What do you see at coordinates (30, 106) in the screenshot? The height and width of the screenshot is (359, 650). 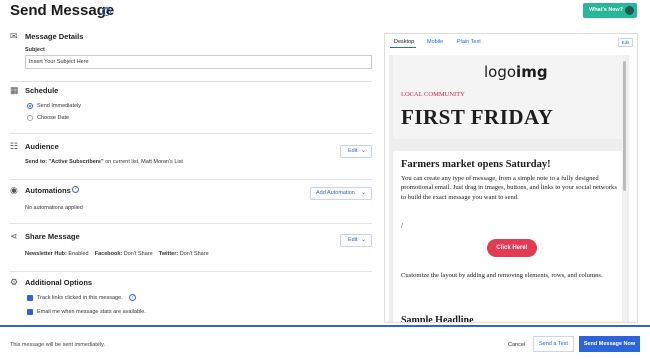 I see `radio-send-immediately` at bounding box center [30, 106].